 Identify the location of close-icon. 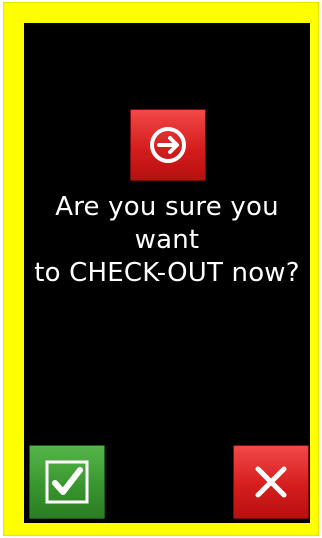
(271, 482).